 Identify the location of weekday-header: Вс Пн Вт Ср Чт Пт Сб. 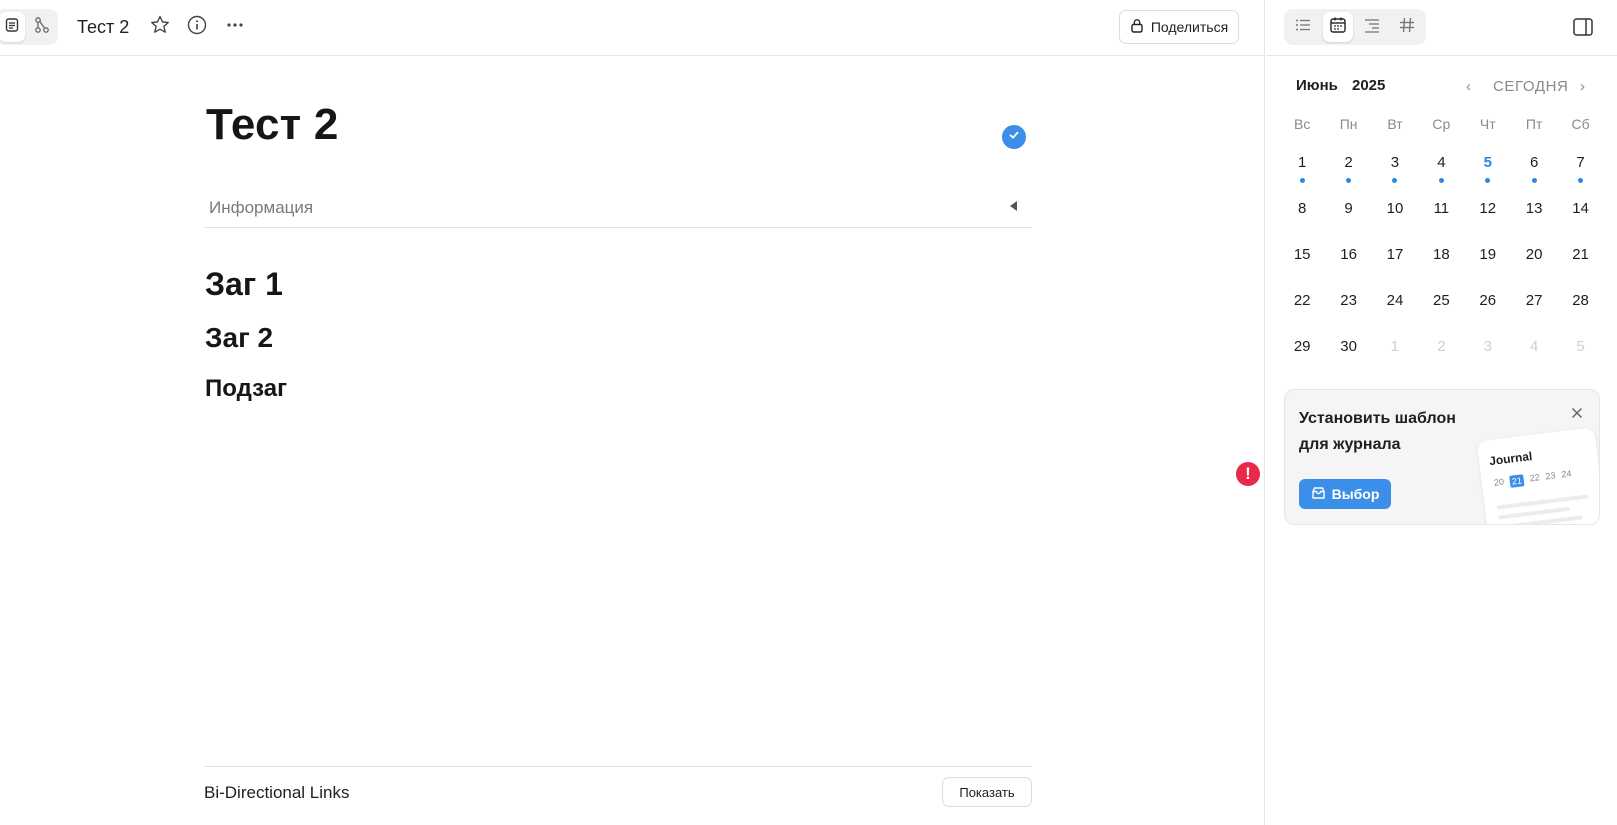
(1441, 126).